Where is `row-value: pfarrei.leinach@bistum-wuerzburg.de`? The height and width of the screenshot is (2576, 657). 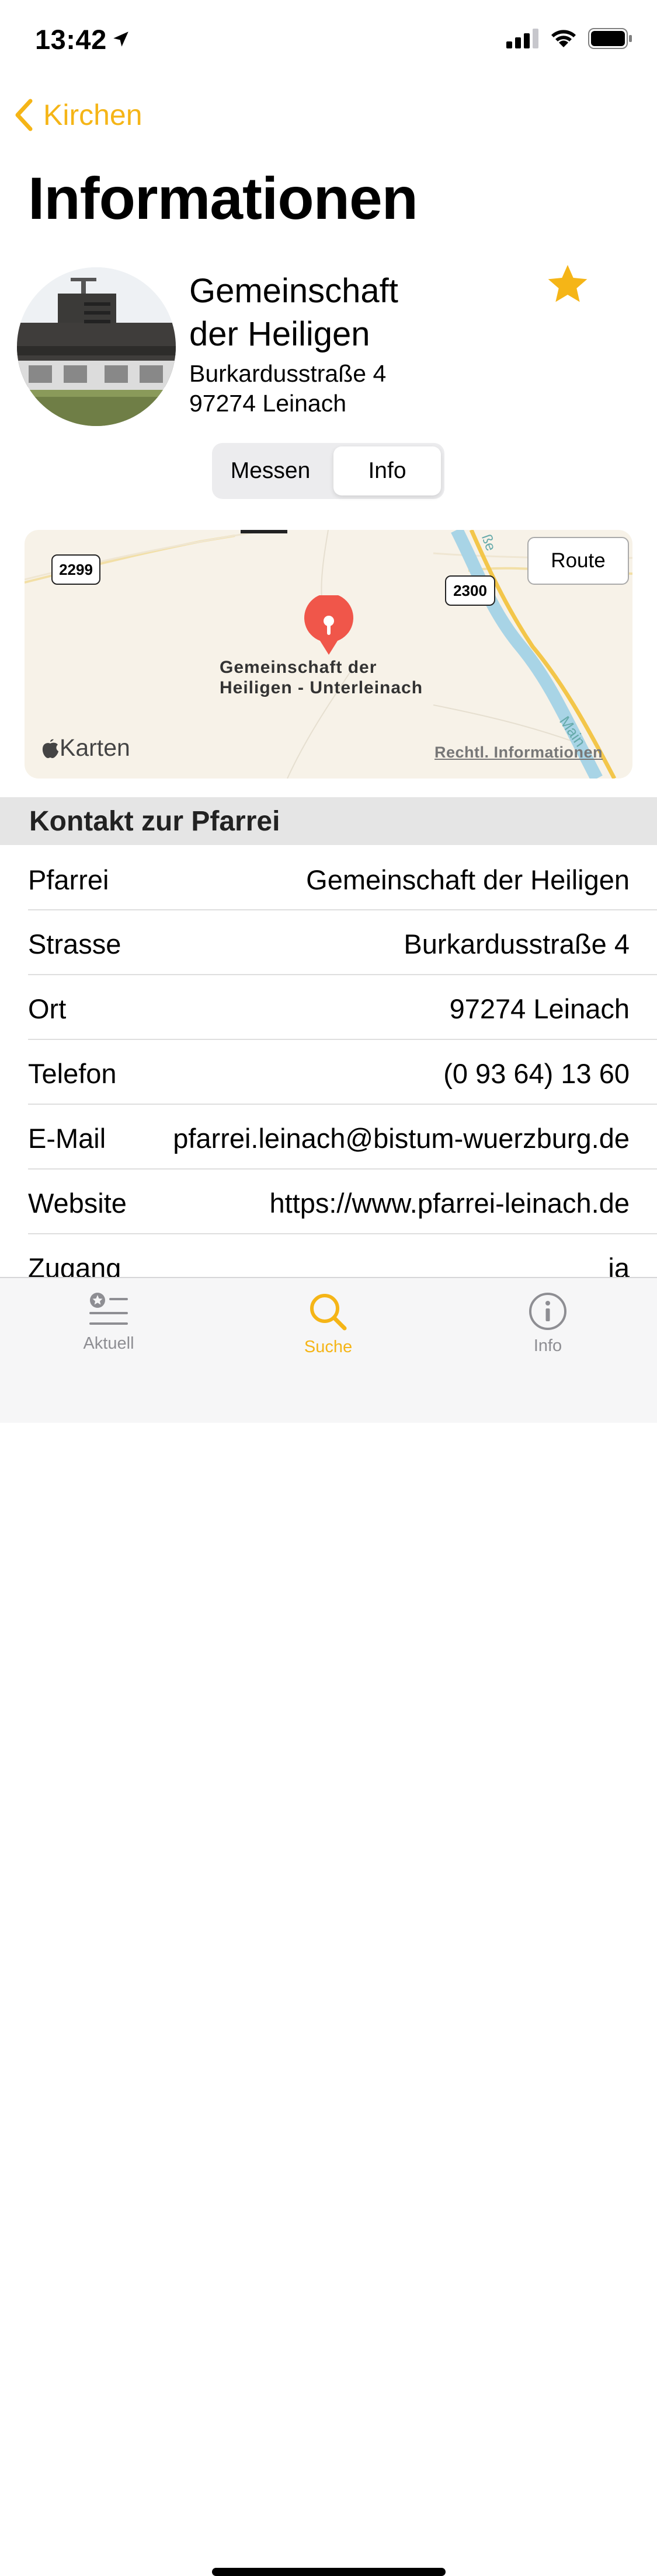
row-value: pfarrei.leinach@bistum-wuerzburg.de is located at coordinates (401, 1138).